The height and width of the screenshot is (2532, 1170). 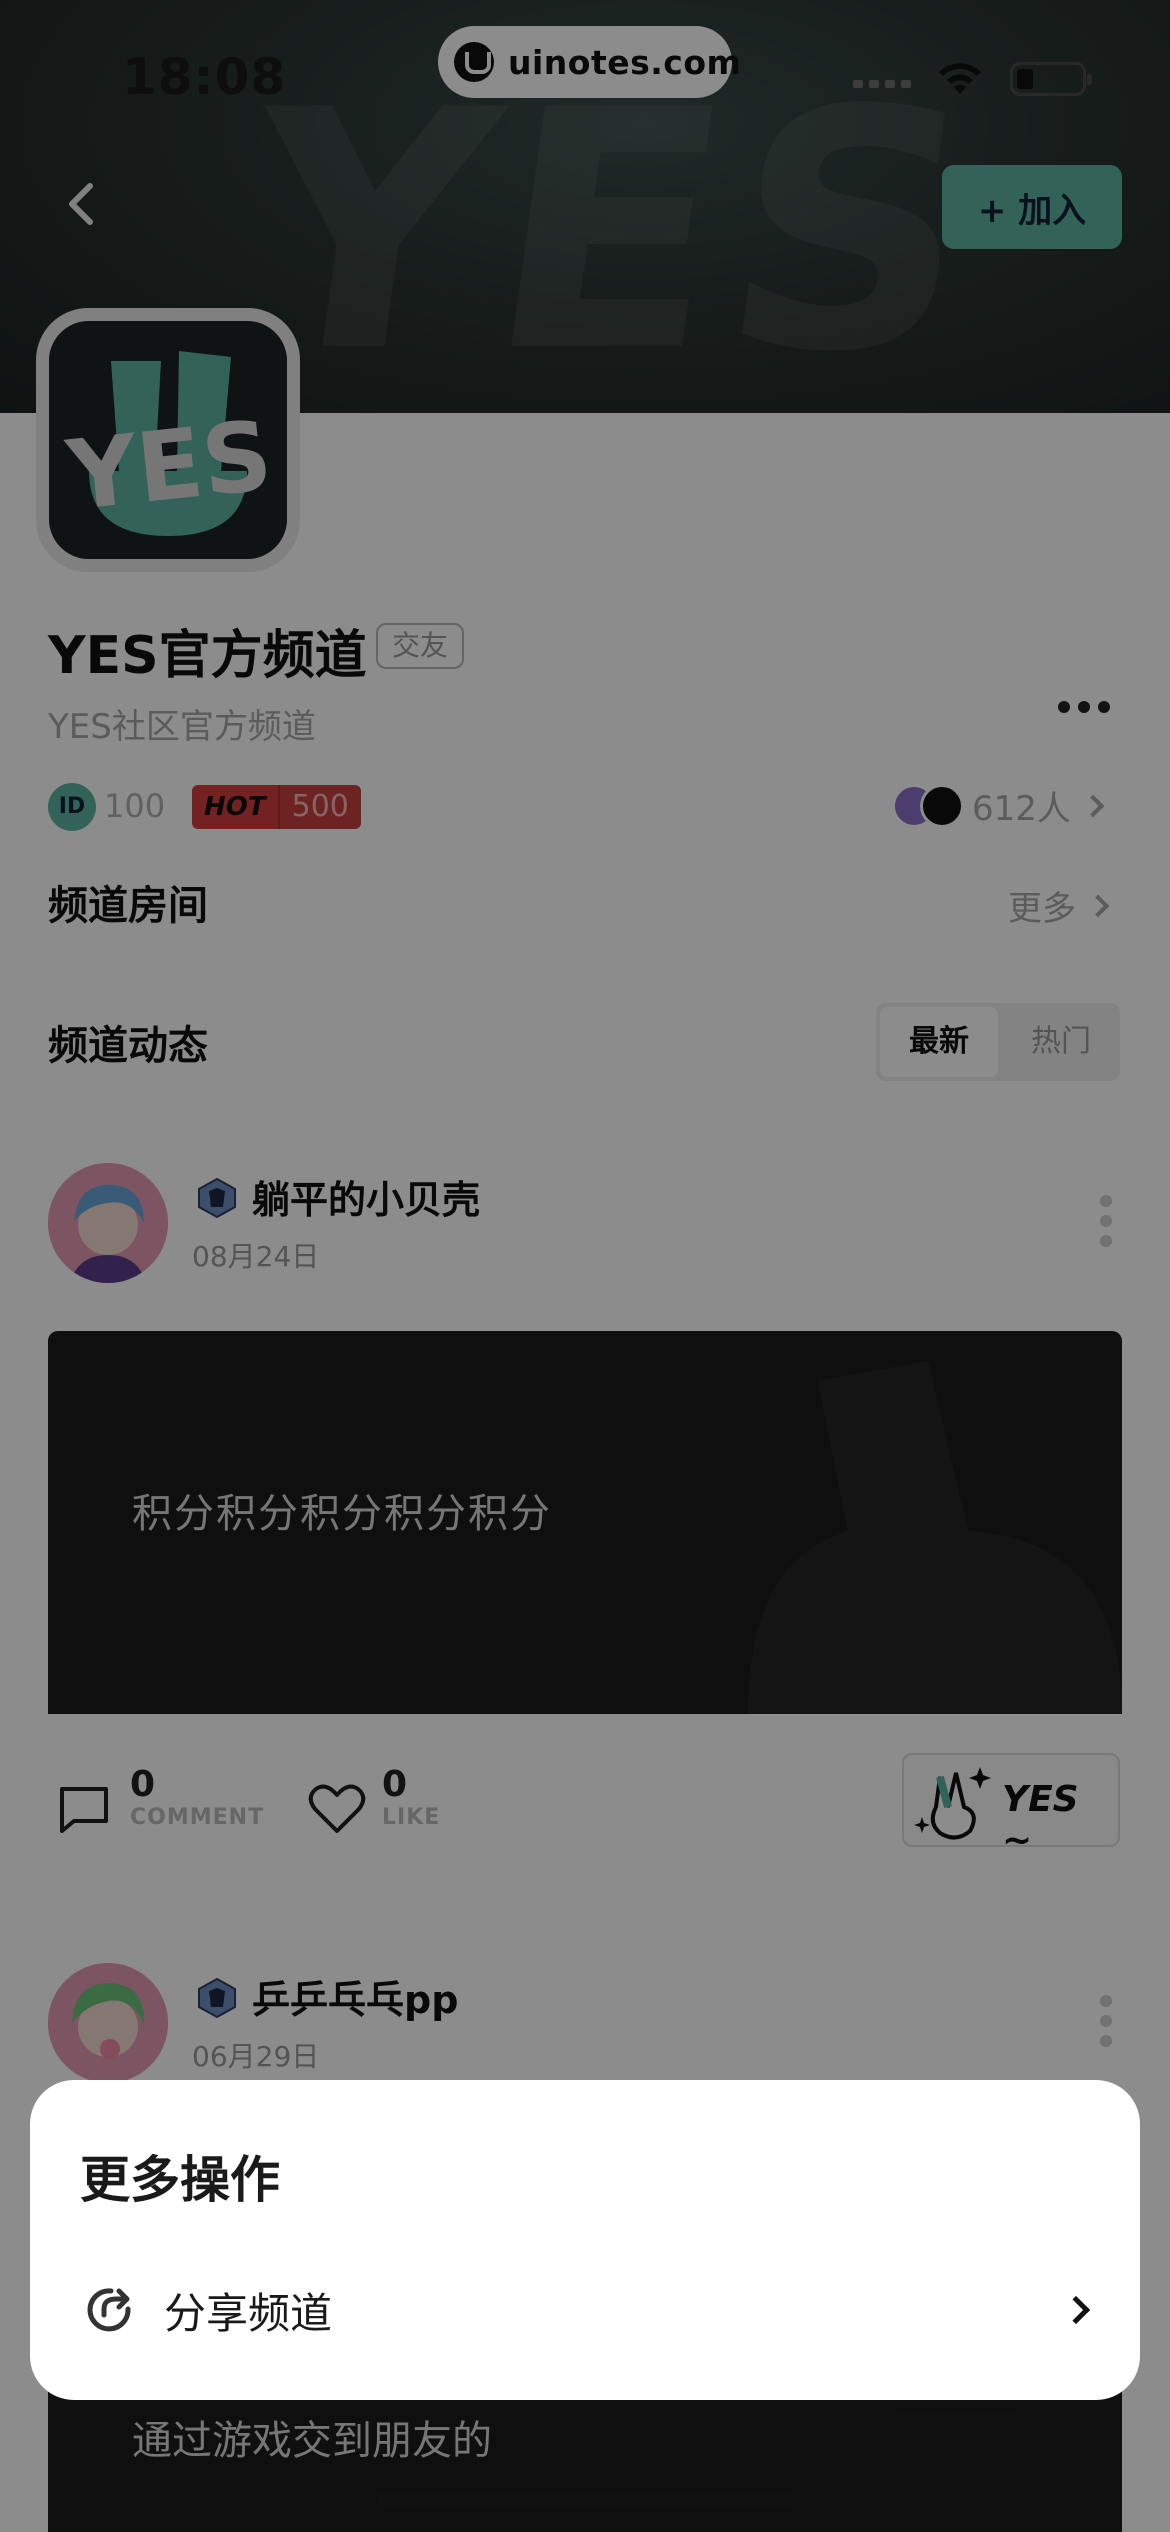 I want to click on more-actions-sheet: 更多操作 分享频道, so click(x=585, y=2240).